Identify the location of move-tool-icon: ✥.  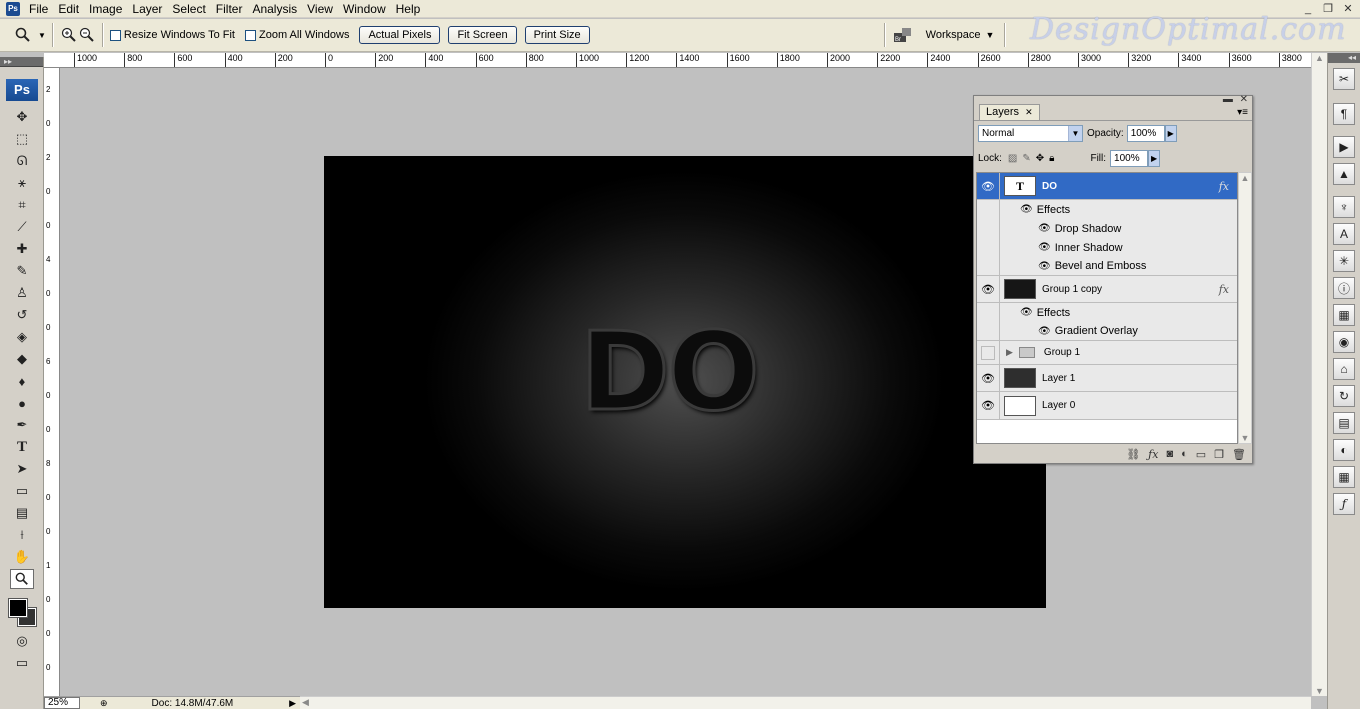
(22, 117).